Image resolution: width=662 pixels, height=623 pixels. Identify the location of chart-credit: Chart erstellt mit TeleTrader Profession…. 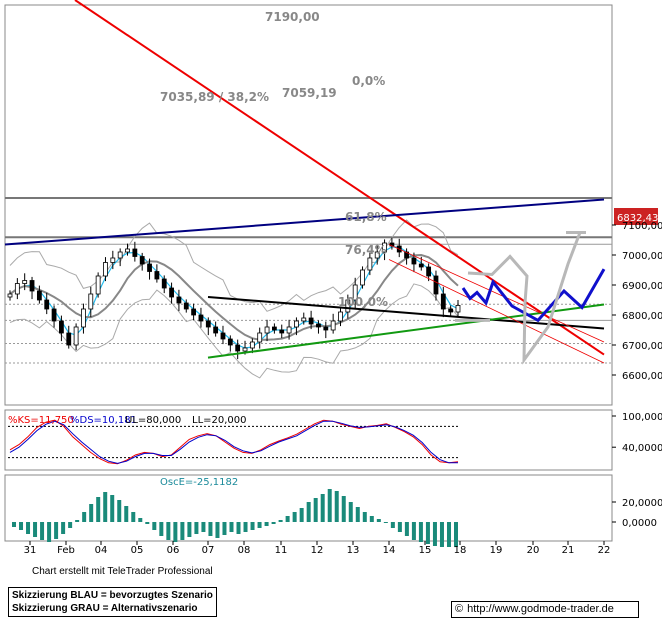
(122, 571).